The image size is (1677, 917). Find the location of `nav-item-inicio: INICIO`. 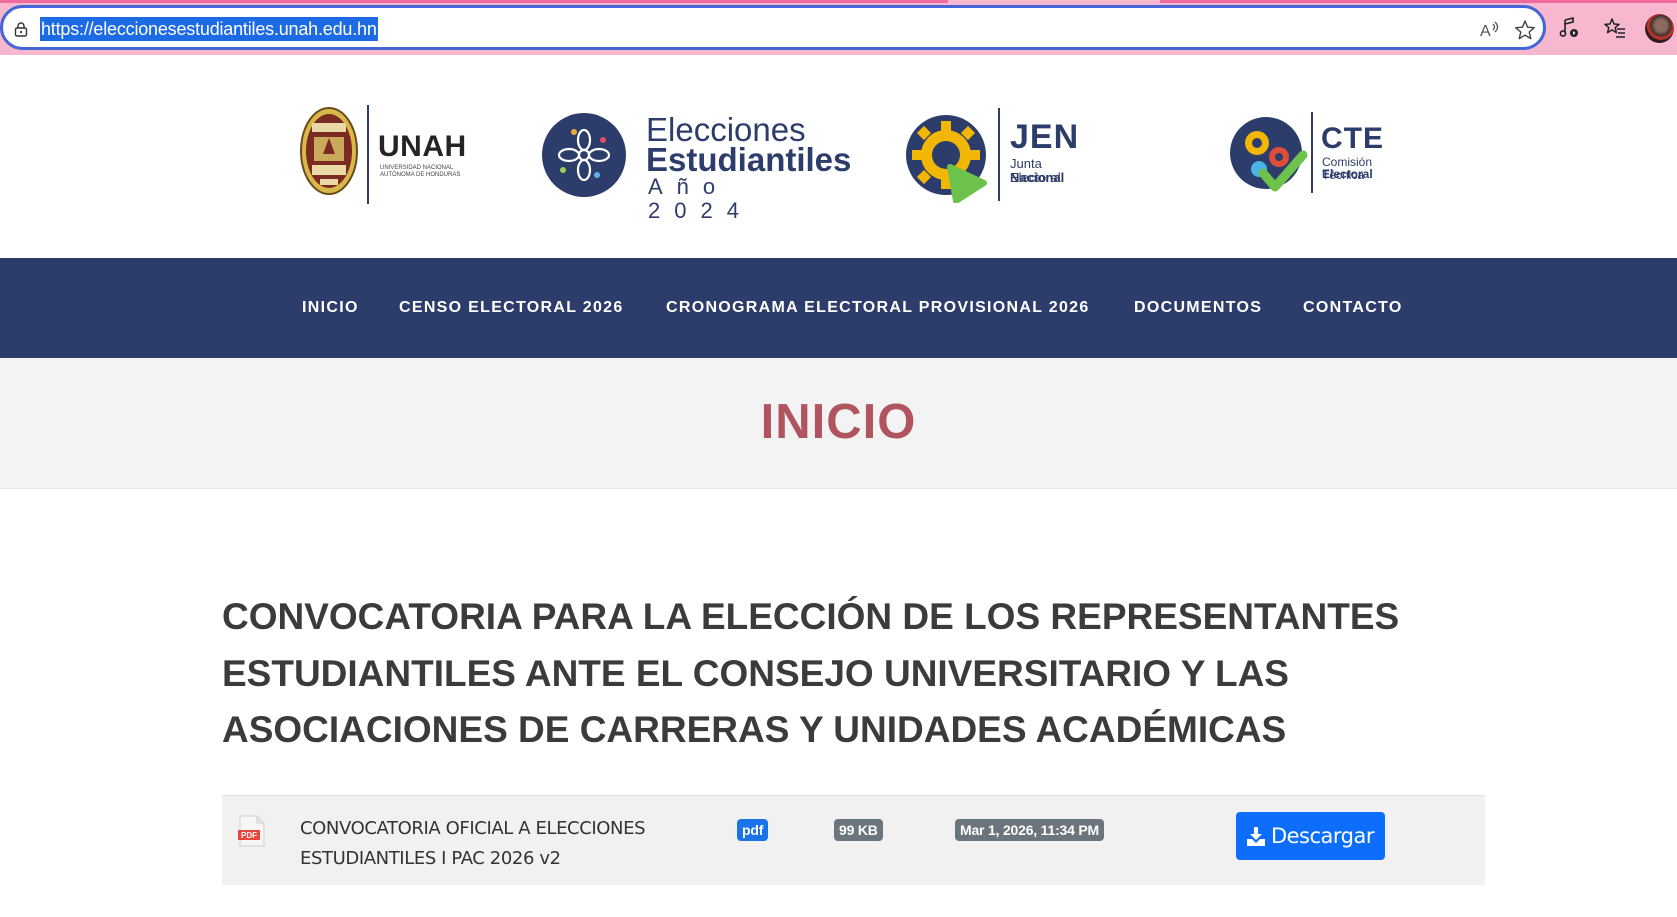

nav-item-inicio: INICIO is located at coordinates (330, 308).